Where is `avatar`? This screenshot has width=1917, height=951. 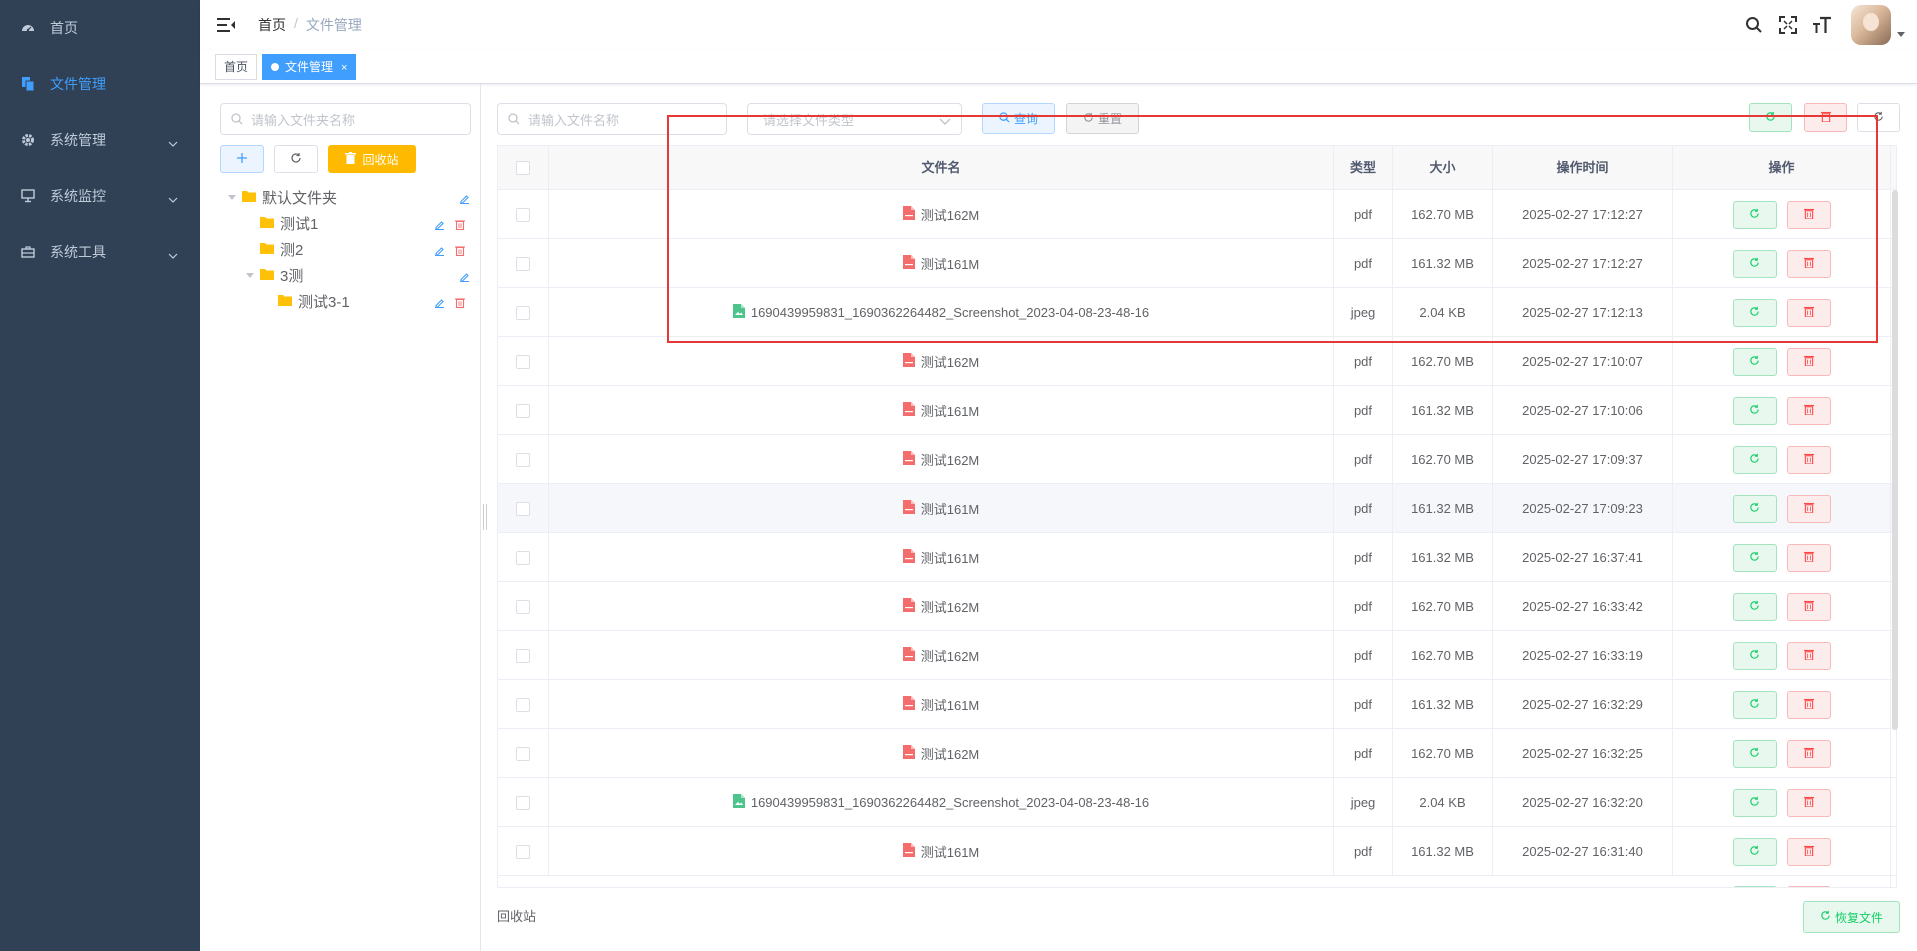 avatar is located at coordinates (1871, 25).